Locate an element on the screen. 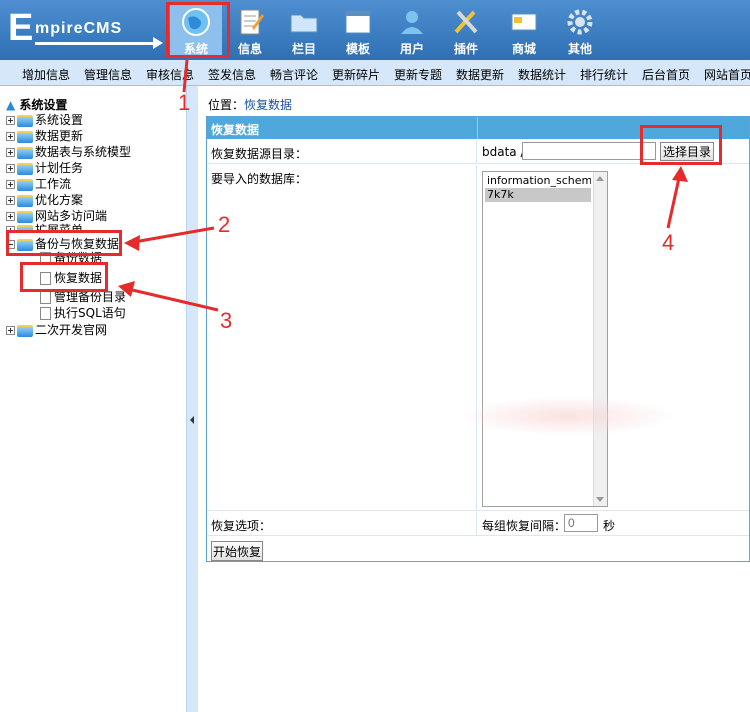 This screenshot has height=712, width=750. nav-columns: 栏目 is located at coordinates (304, 31).